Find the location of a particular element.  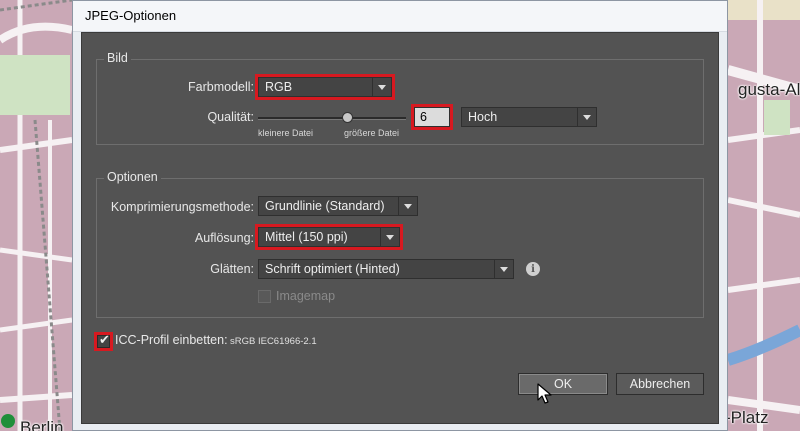

map-label-berlin: Berlin is located at coordinates (42, 424).